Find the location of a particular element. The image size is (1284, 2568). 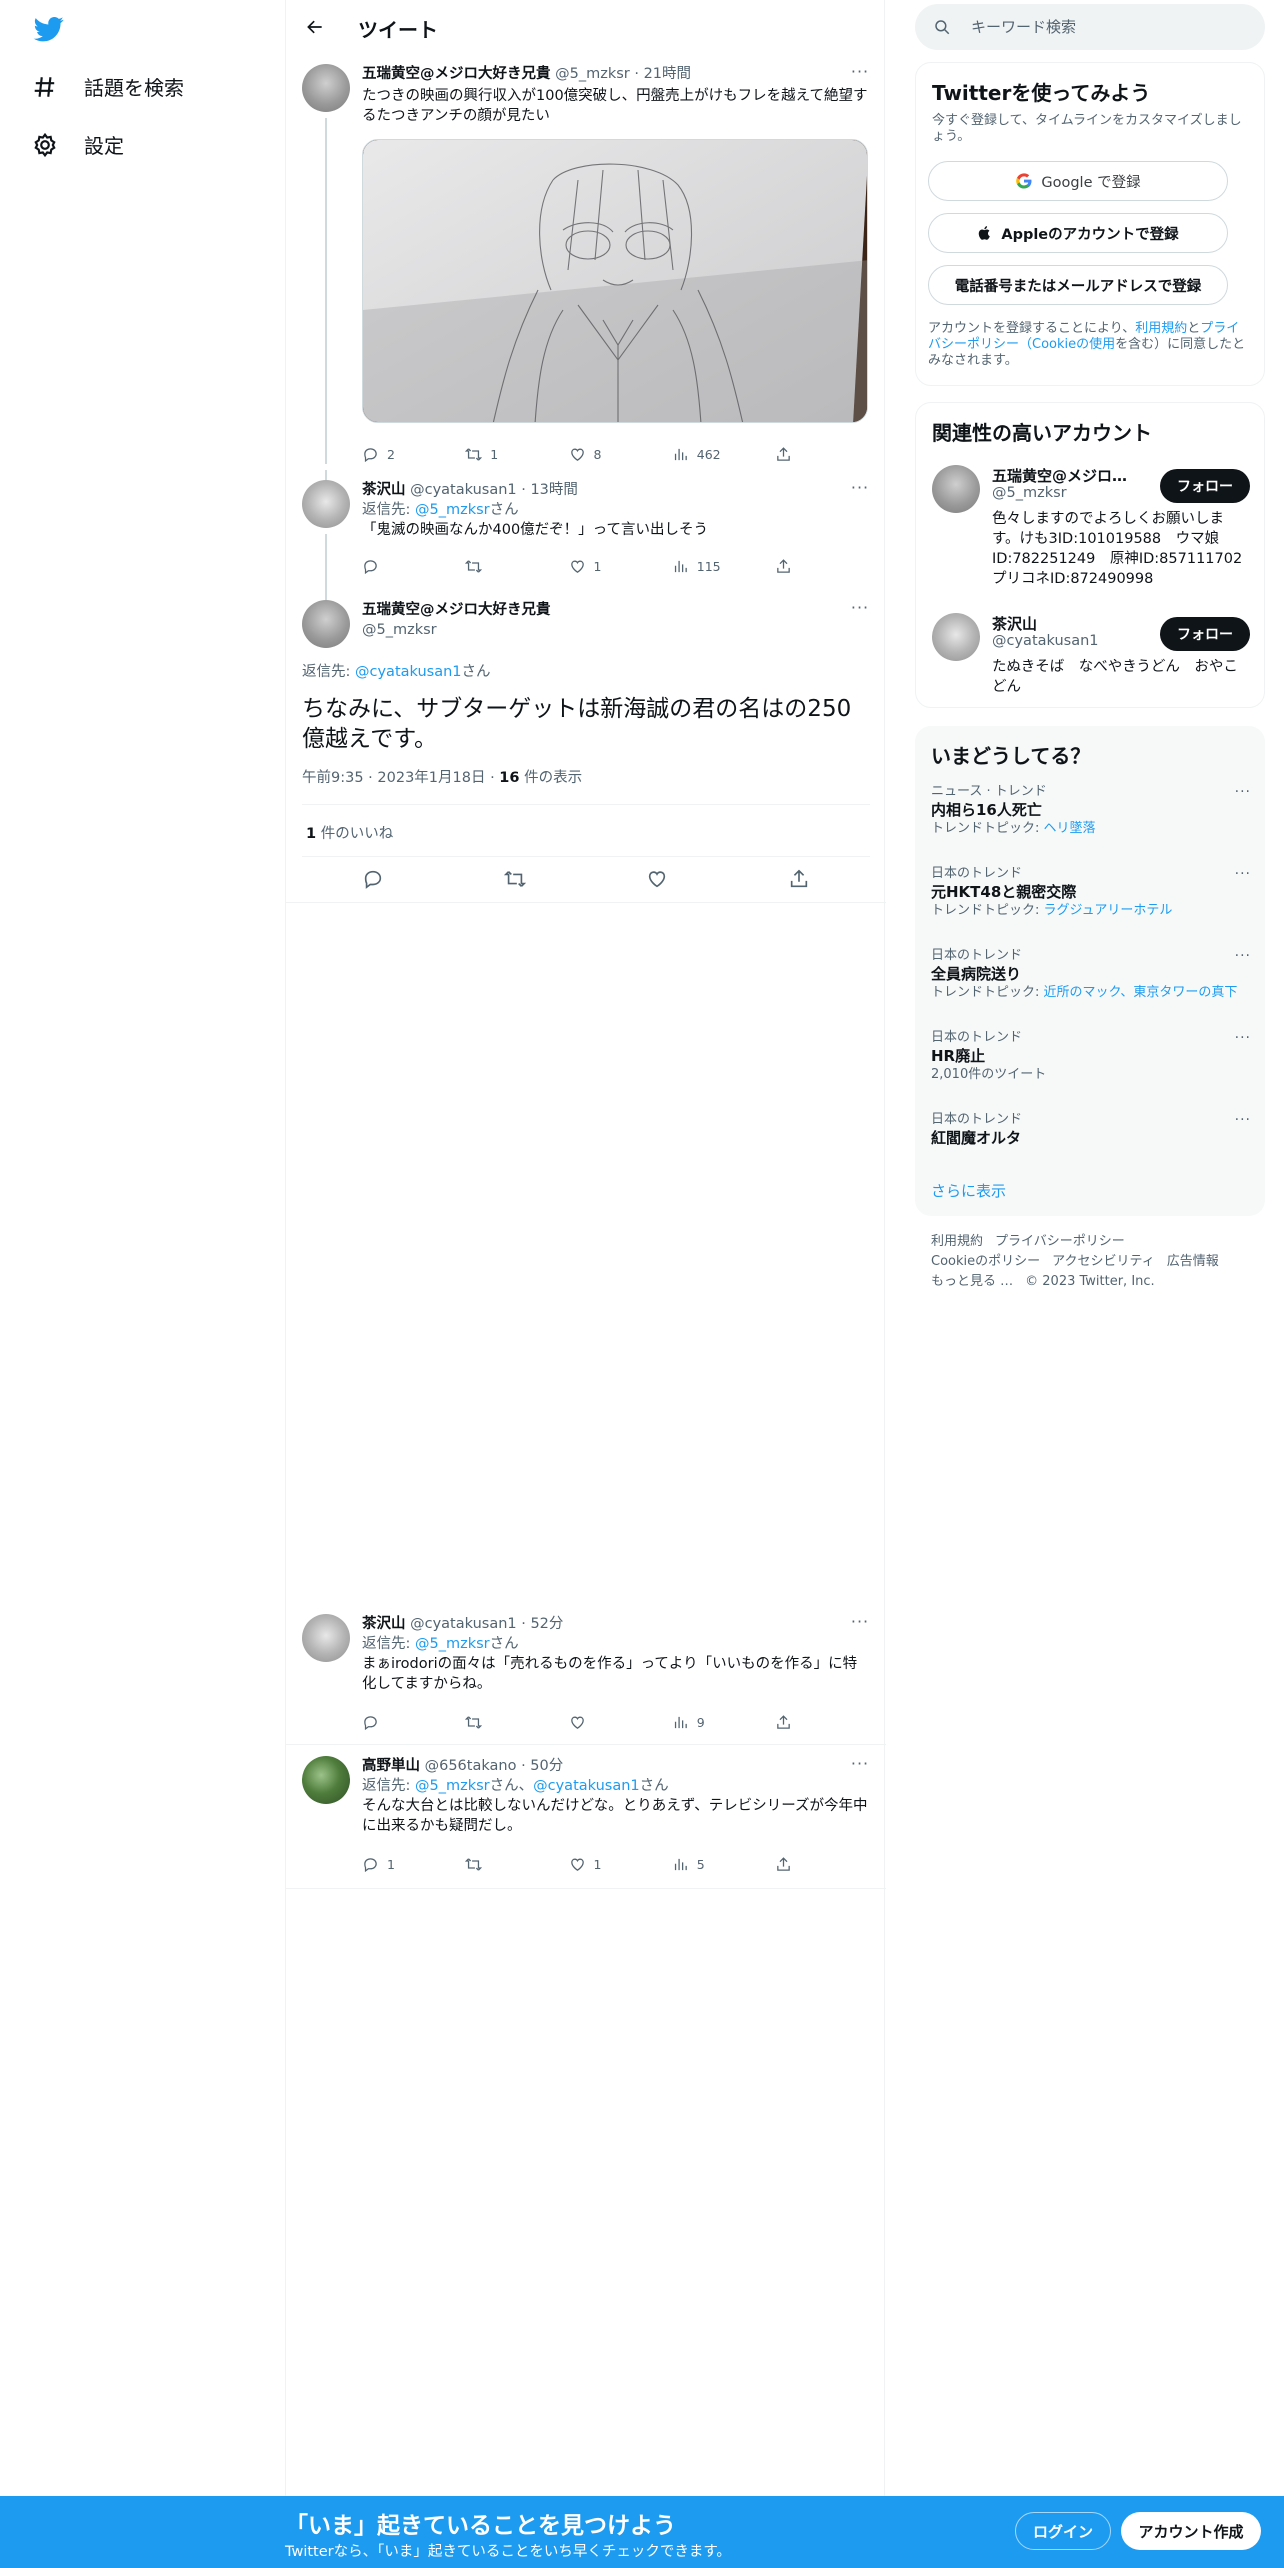

login-button: ログイン is located at coordinates (1063, 2531).